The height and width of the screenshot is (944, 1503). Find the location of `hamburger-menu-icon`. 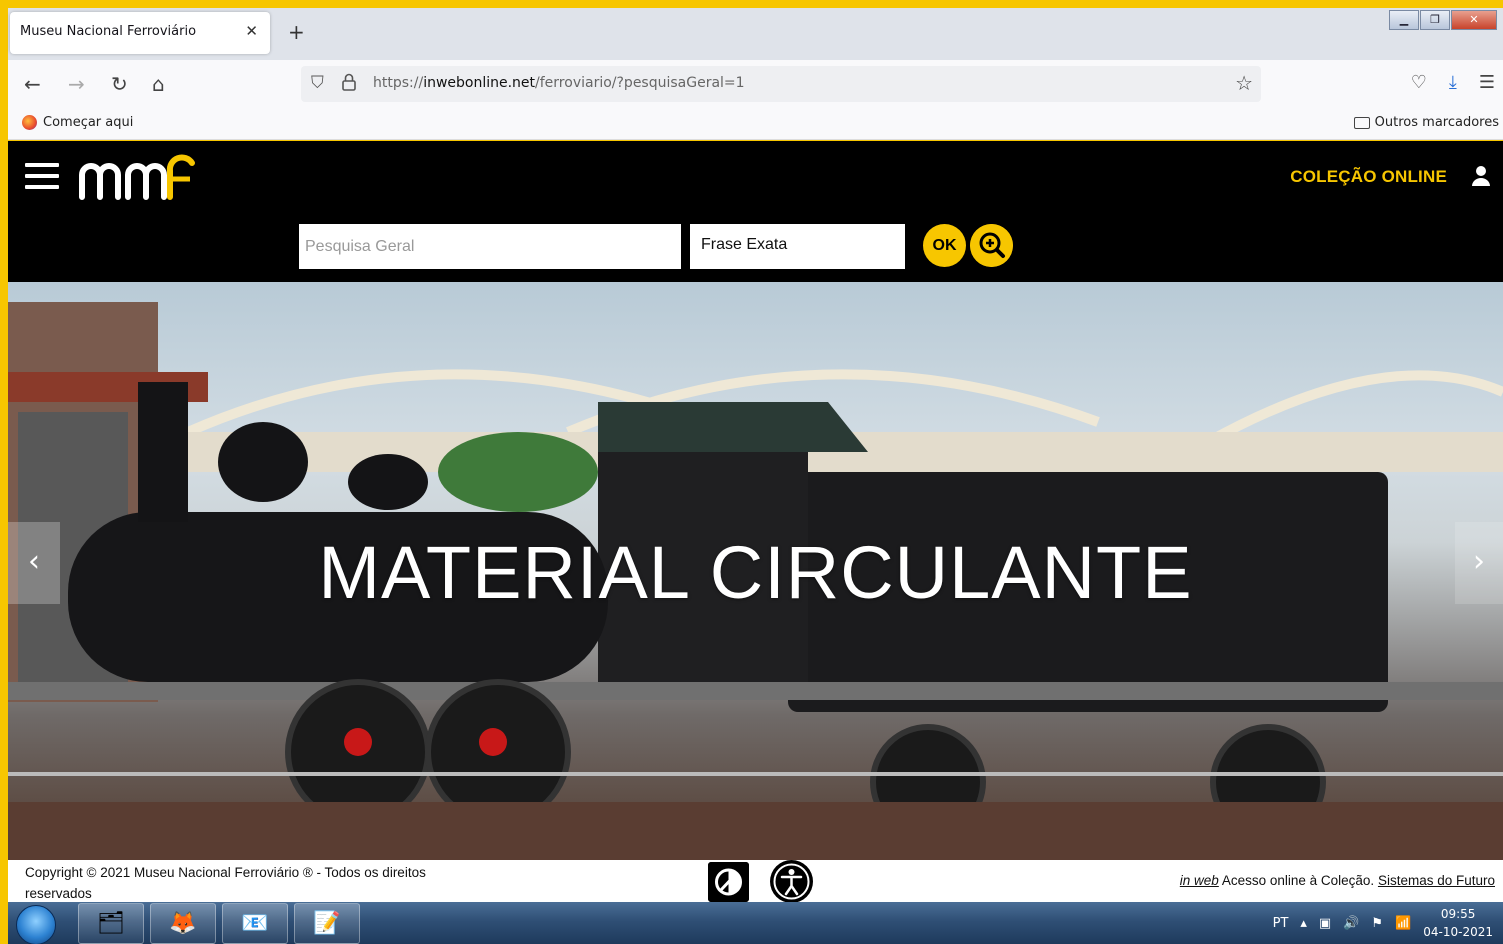

hamburger-menu-icon is located at coordinates (42, 176).